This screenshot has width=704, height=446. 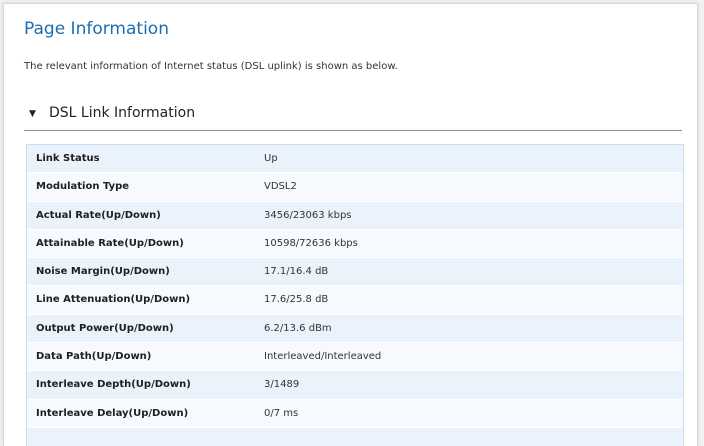 What do you see at coordinates (355, 187) in the screenshot?
I see `table-row: Modulation Type VDSL2` at bounding box center [355, 187].